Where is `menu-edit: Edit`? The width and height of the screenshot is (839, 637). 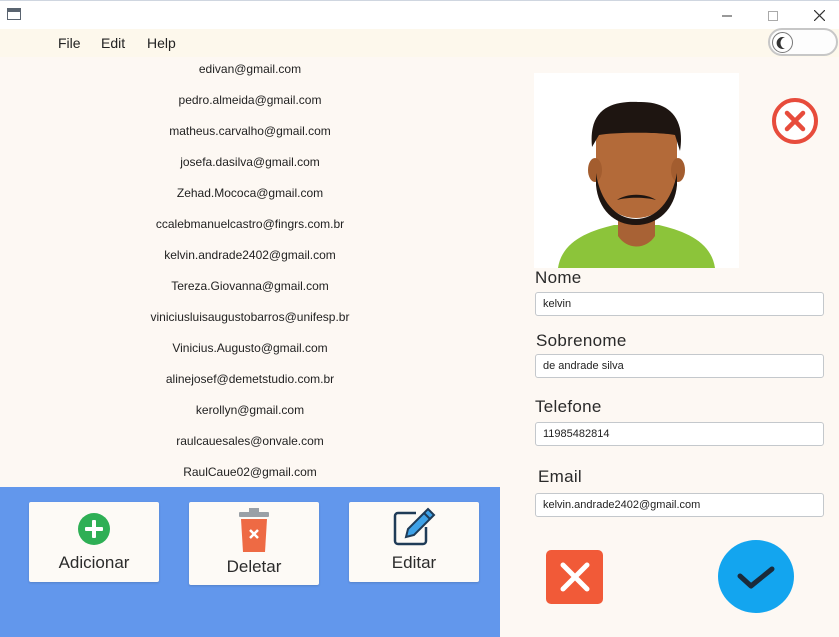 menu-edit: Edit is located at coordinates (113, 43).